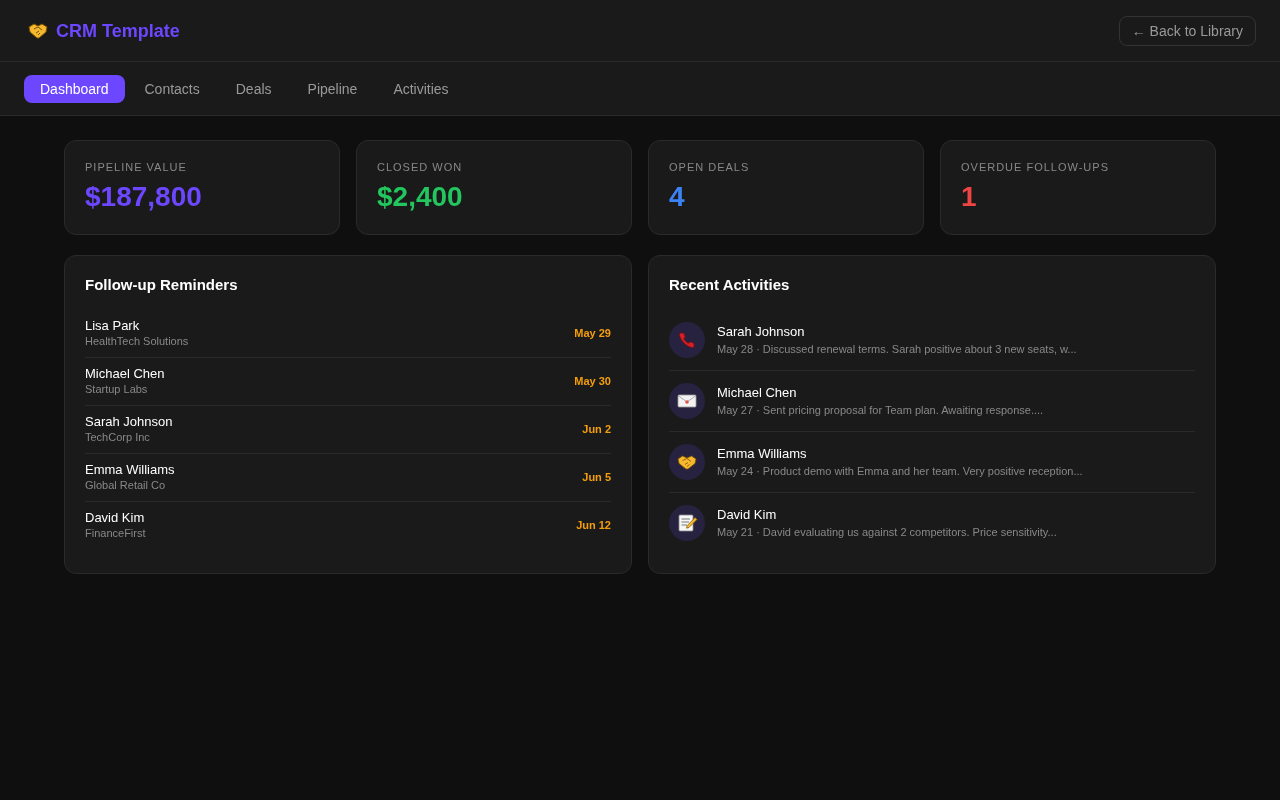 The height and width of the screenshot is (800, 1280). I want to click on due-date: Jun 12, so click(593, 525).